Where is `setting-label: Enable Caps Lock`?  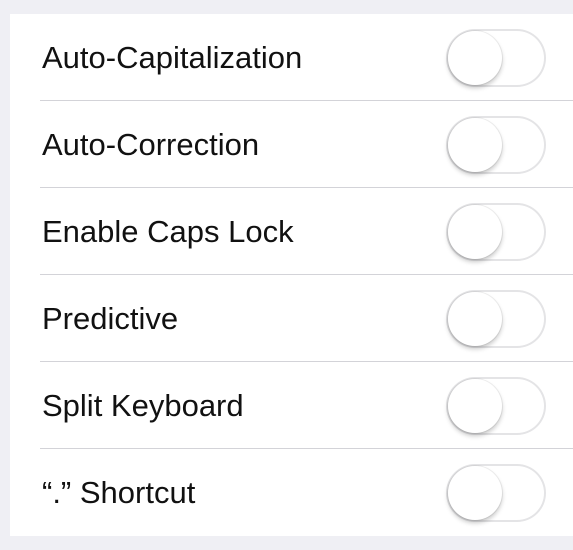 setting-label: Enable Caps Lock is located at coordinates (168, 231).